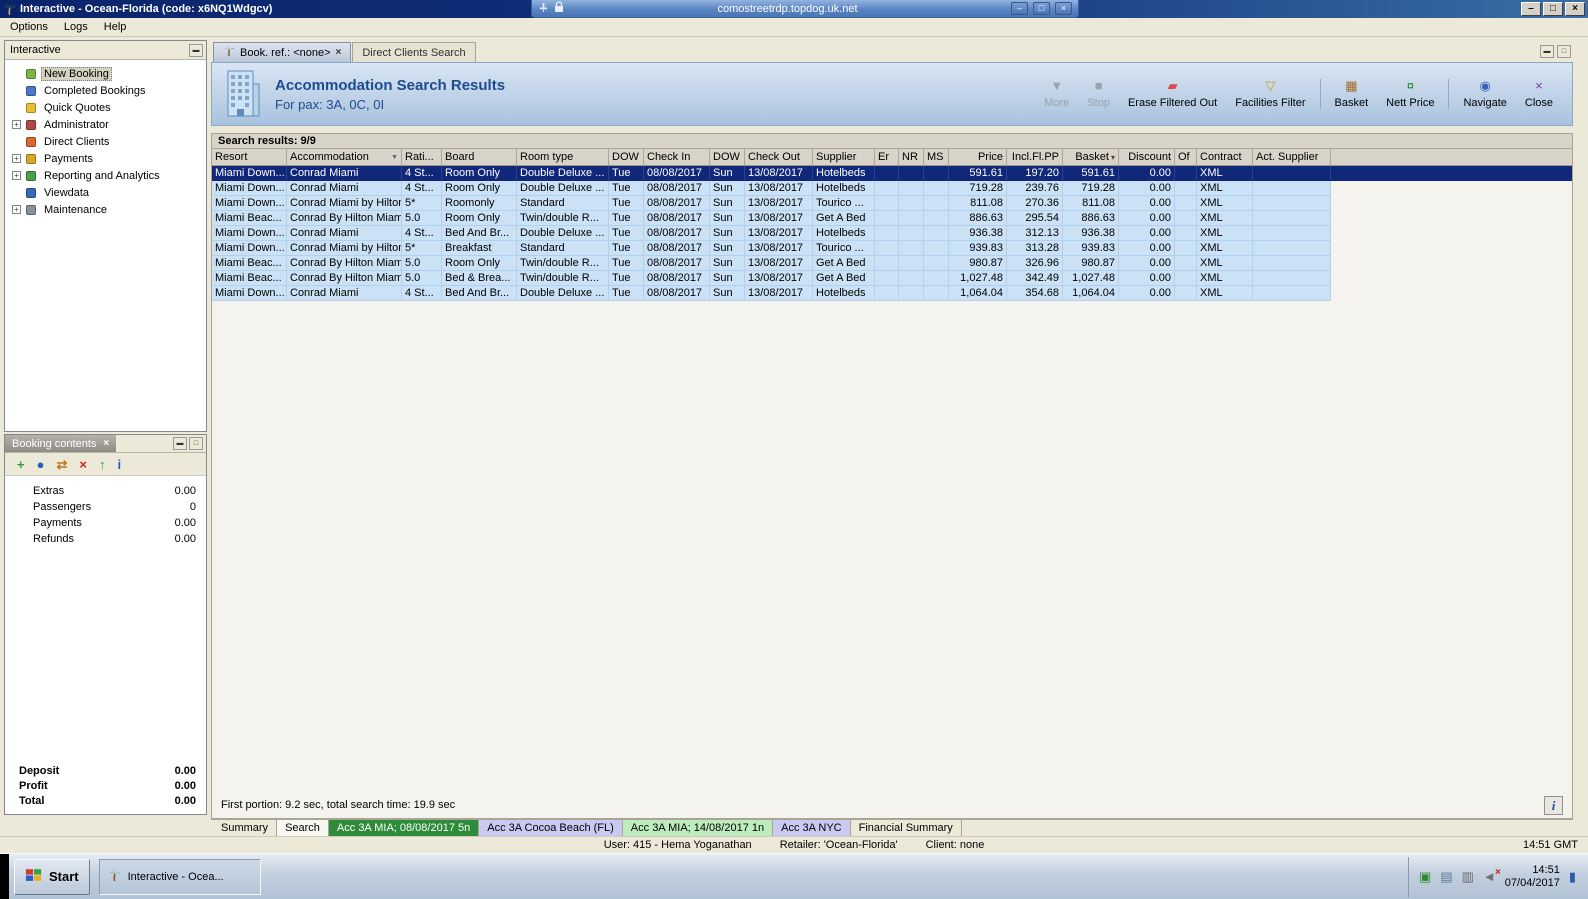 The width and height of the screenshot is (1588, 899). I want to click on column-header-act-supplier: Act. Supplier, so click(1292, 157).